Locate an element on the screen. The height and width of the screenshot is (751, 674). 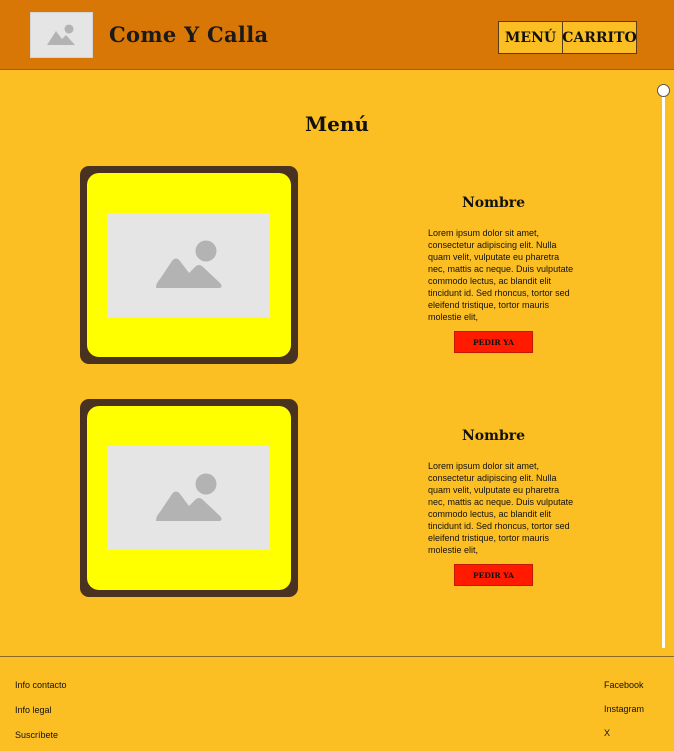
brand-name: Come Y Calla is located at coordinates (189, 34).